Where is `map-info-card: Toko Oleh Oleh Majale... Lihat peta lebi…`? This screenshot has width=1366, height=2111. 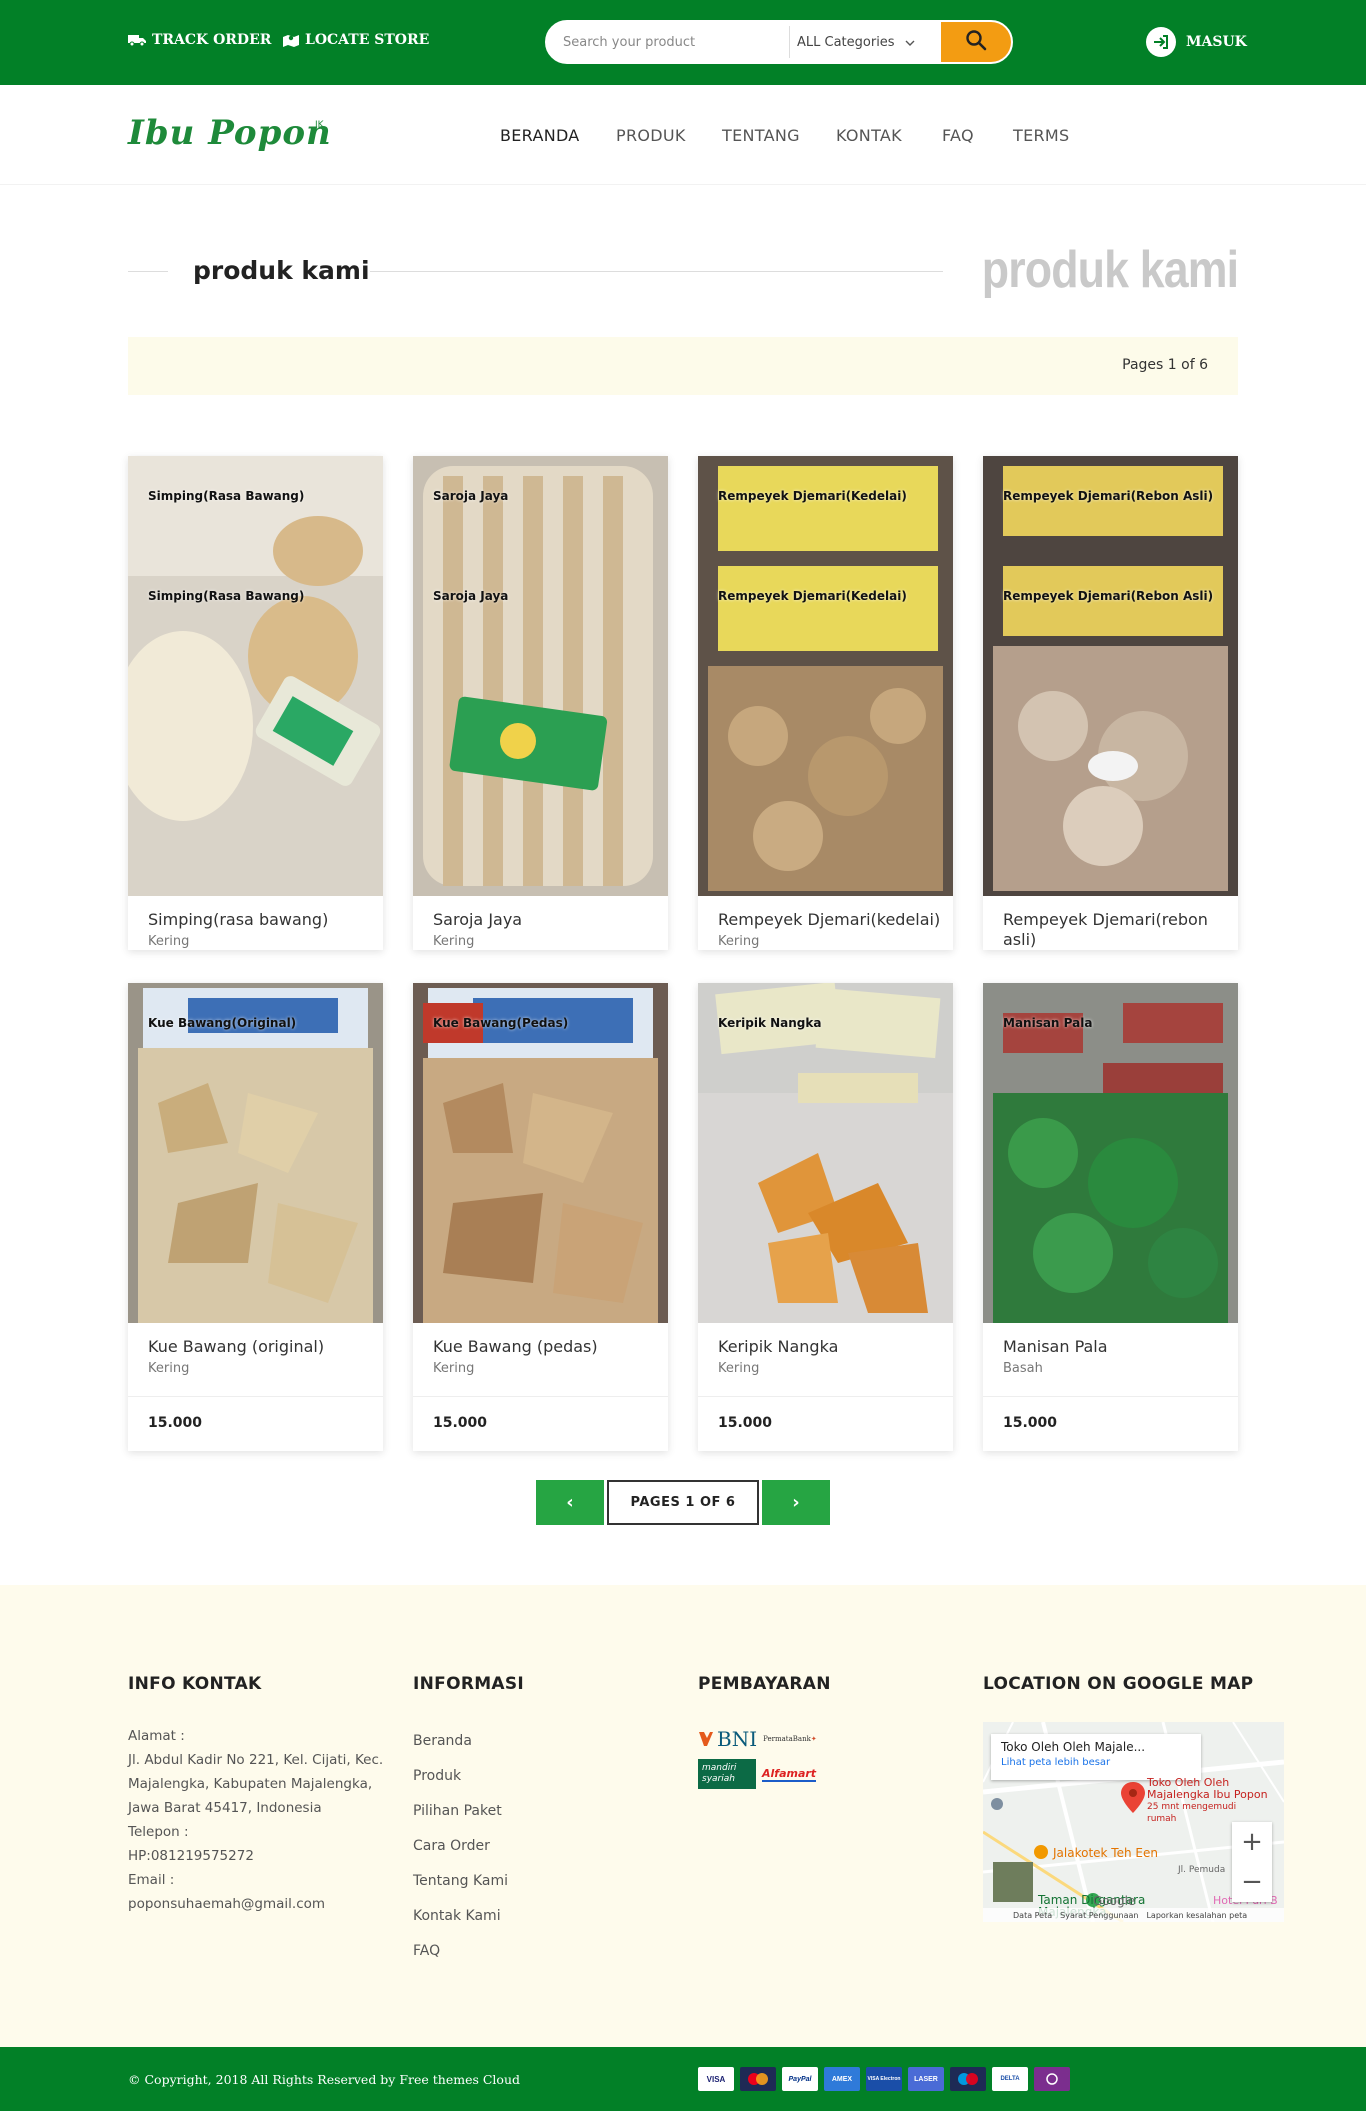 map-info-card: Toko Oleh Oleh Majale... Lihat peta lebi… is located at coordinates (1096, 1757).